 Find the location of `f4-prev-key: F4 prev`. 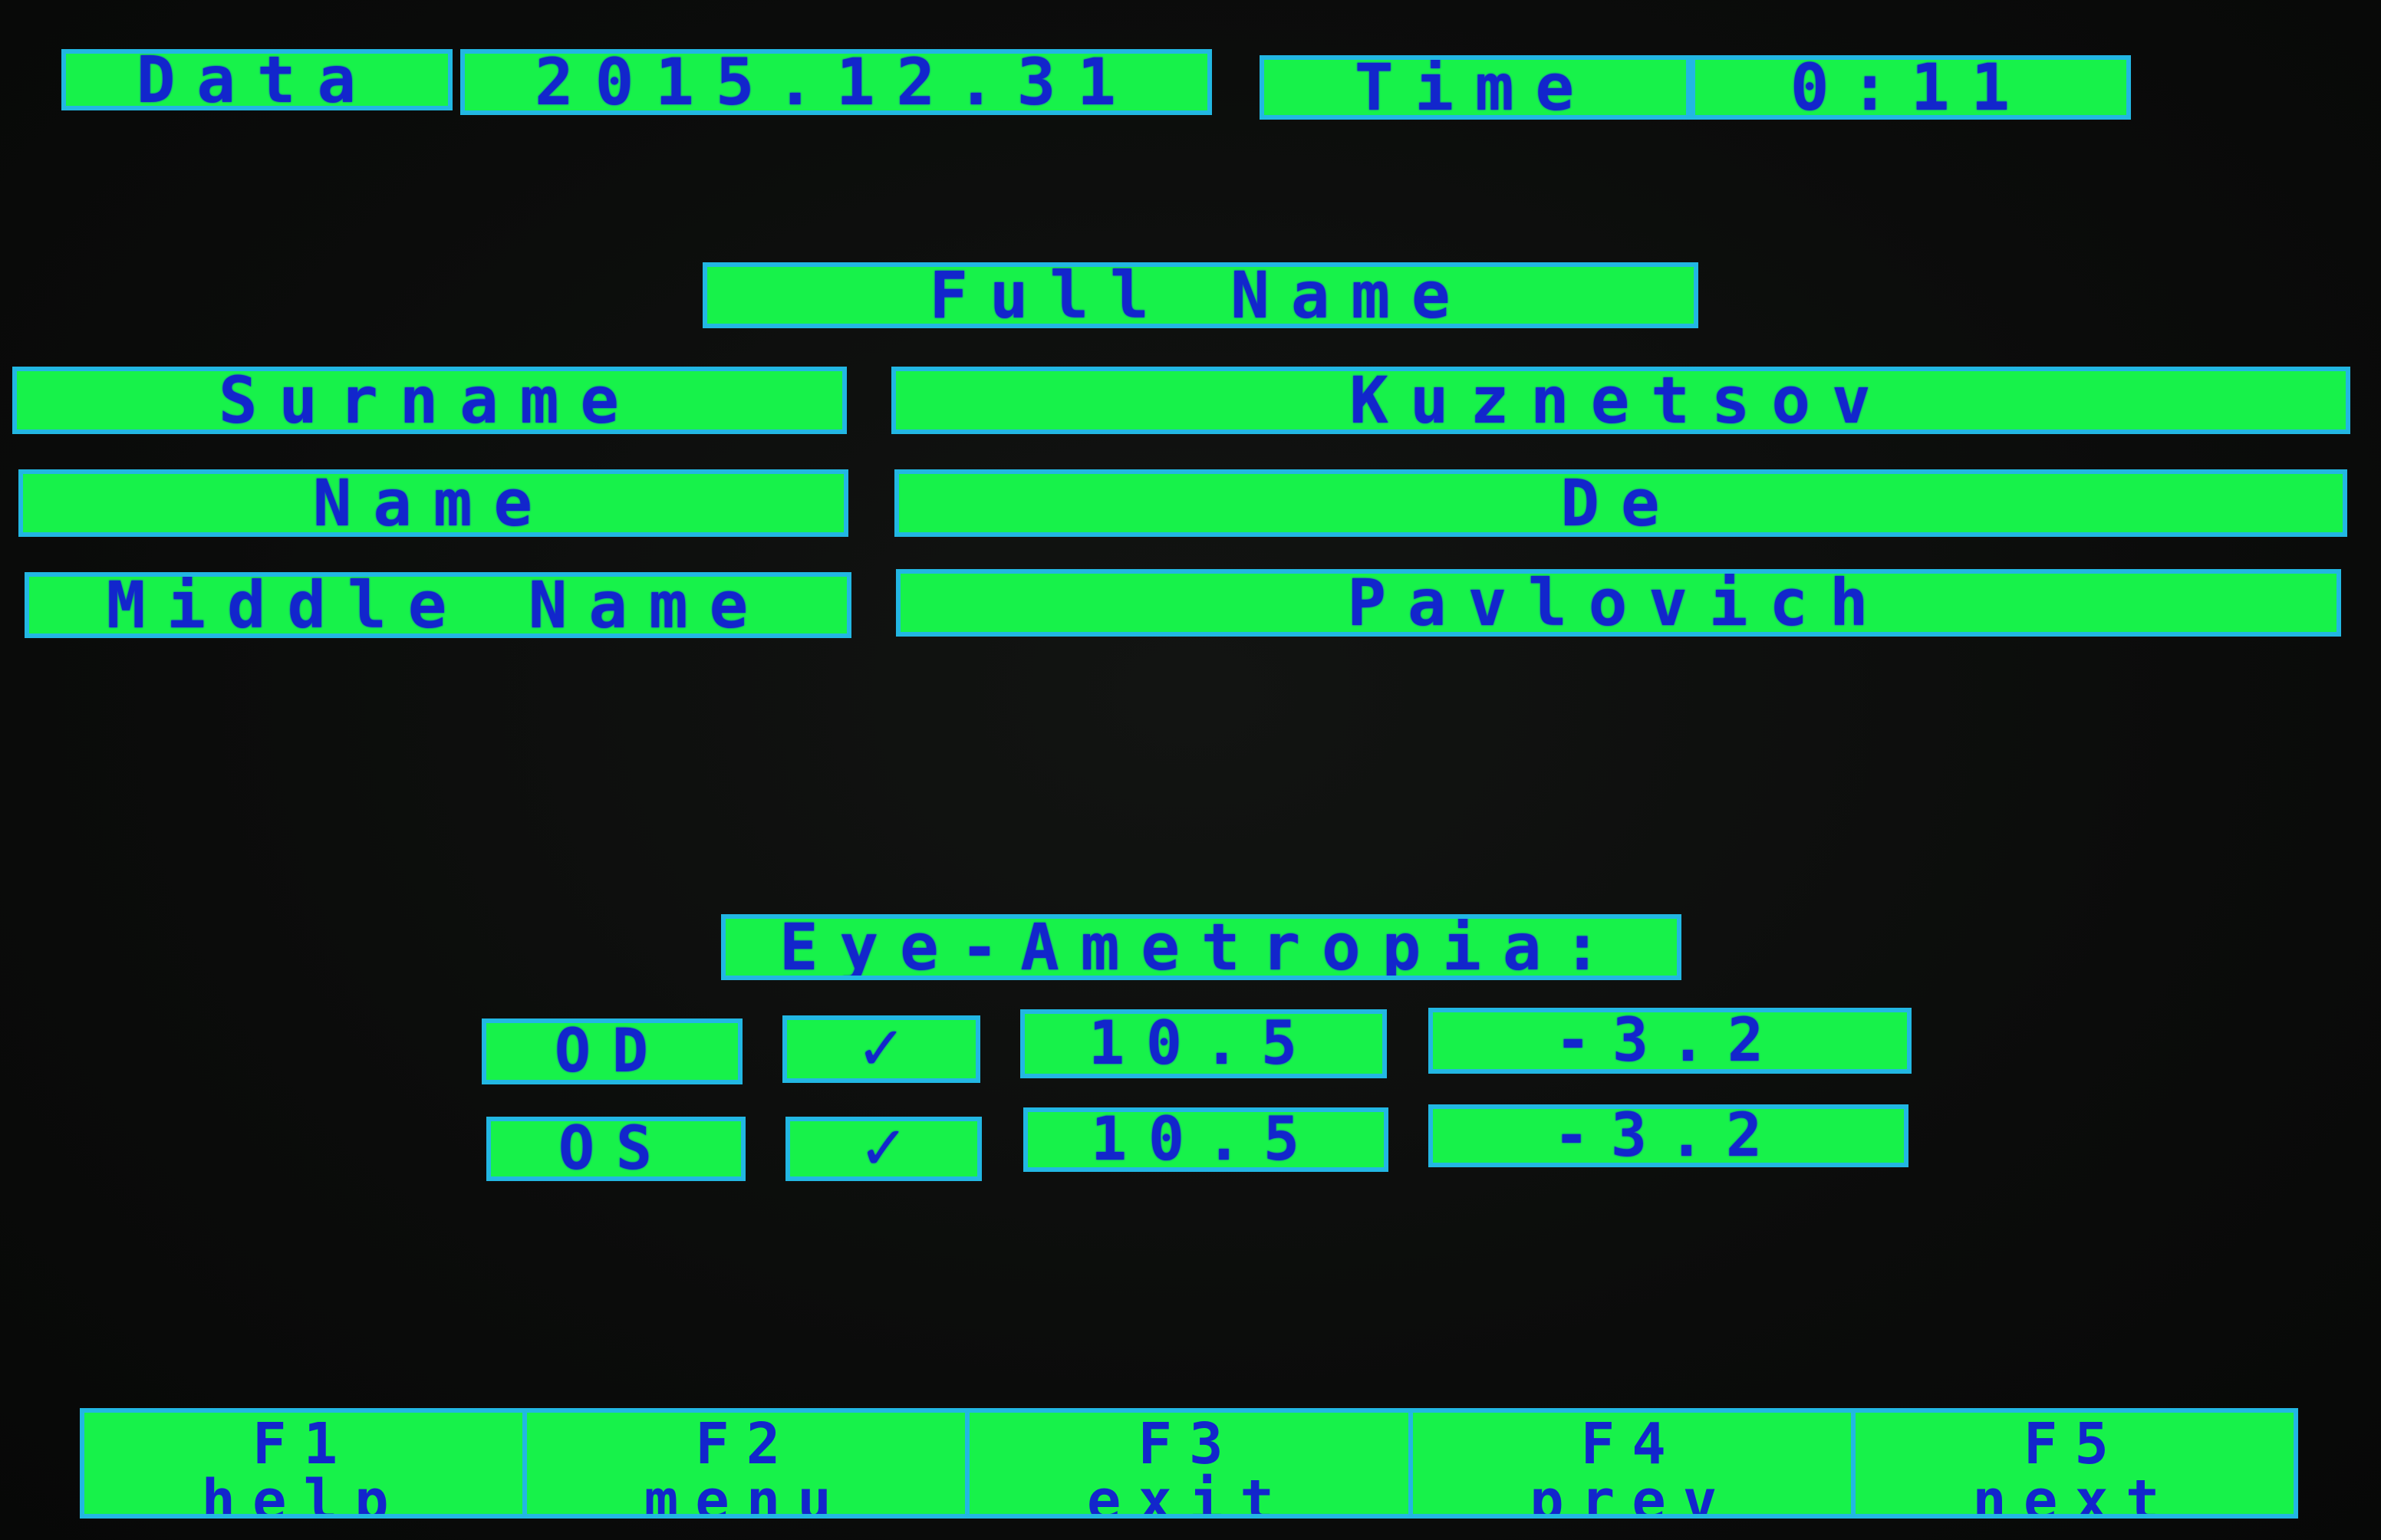

f4-prev-key: F4 prev is located at coordinates (1635, 1463).